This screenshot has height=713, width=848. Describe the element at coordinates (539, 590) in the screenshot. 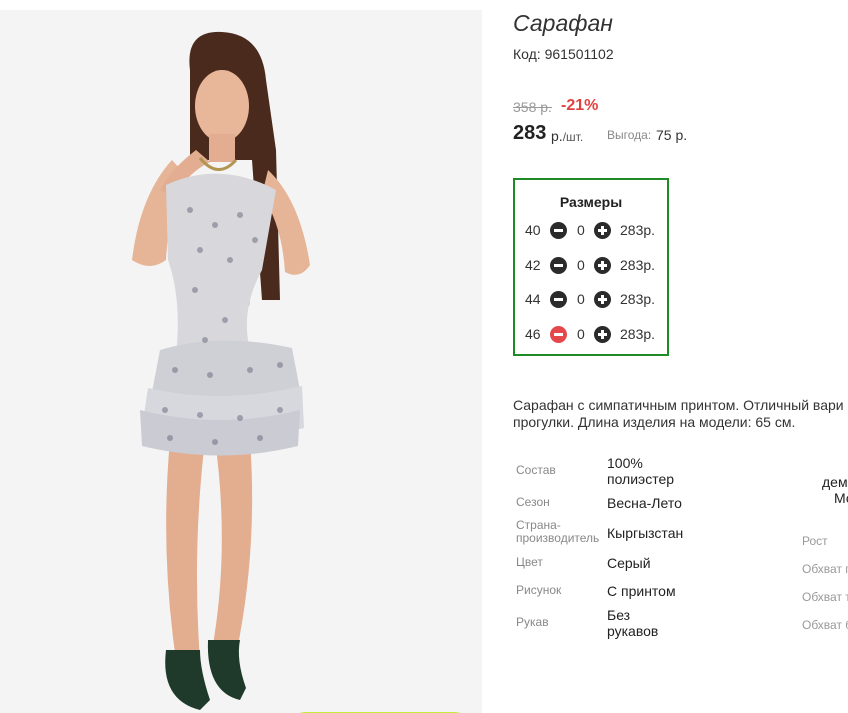

I see `attr-label-pattern: Рисунок` at that location.